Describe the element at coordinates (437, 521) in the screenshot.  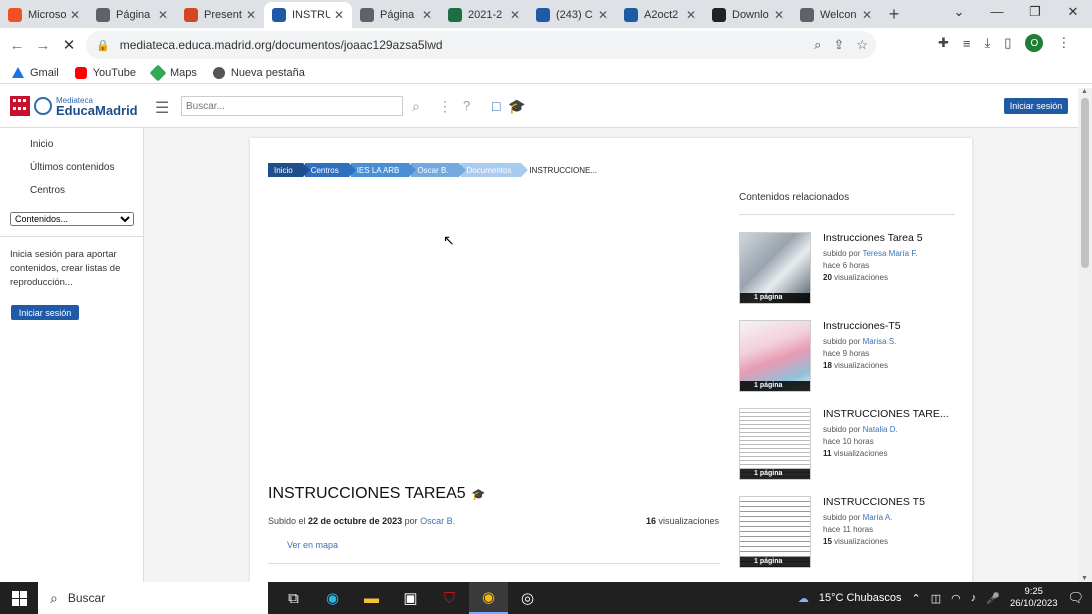
I see `author-link: Oscar B.` at that location.